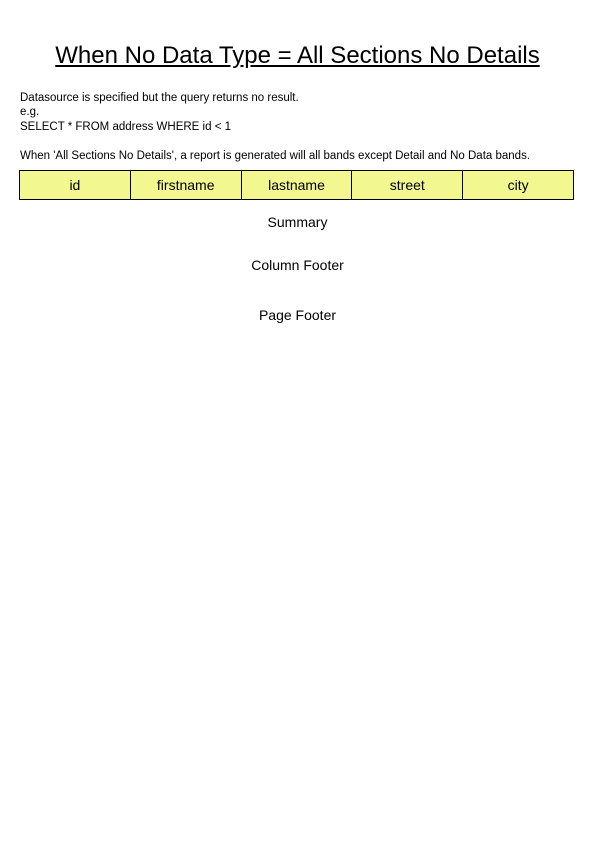 This screenshot has height=842, width=595. Describe the element at coordinates (518, 185) in the screenshot. I see `column-header-city: city` at that location.